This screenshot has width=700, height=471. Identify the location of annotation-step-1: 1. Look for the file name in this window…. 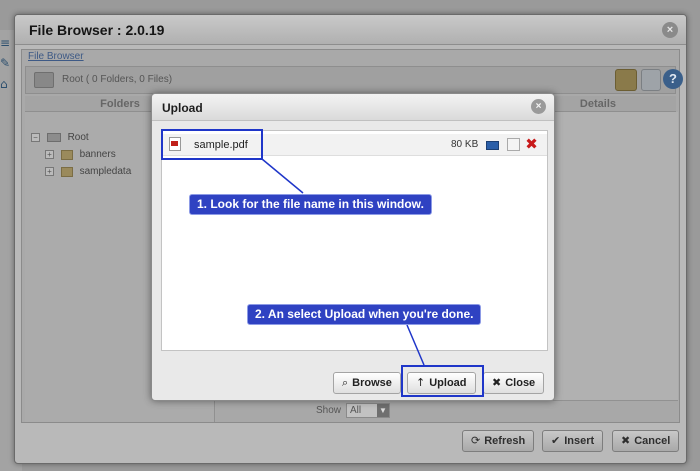
(310, 204).